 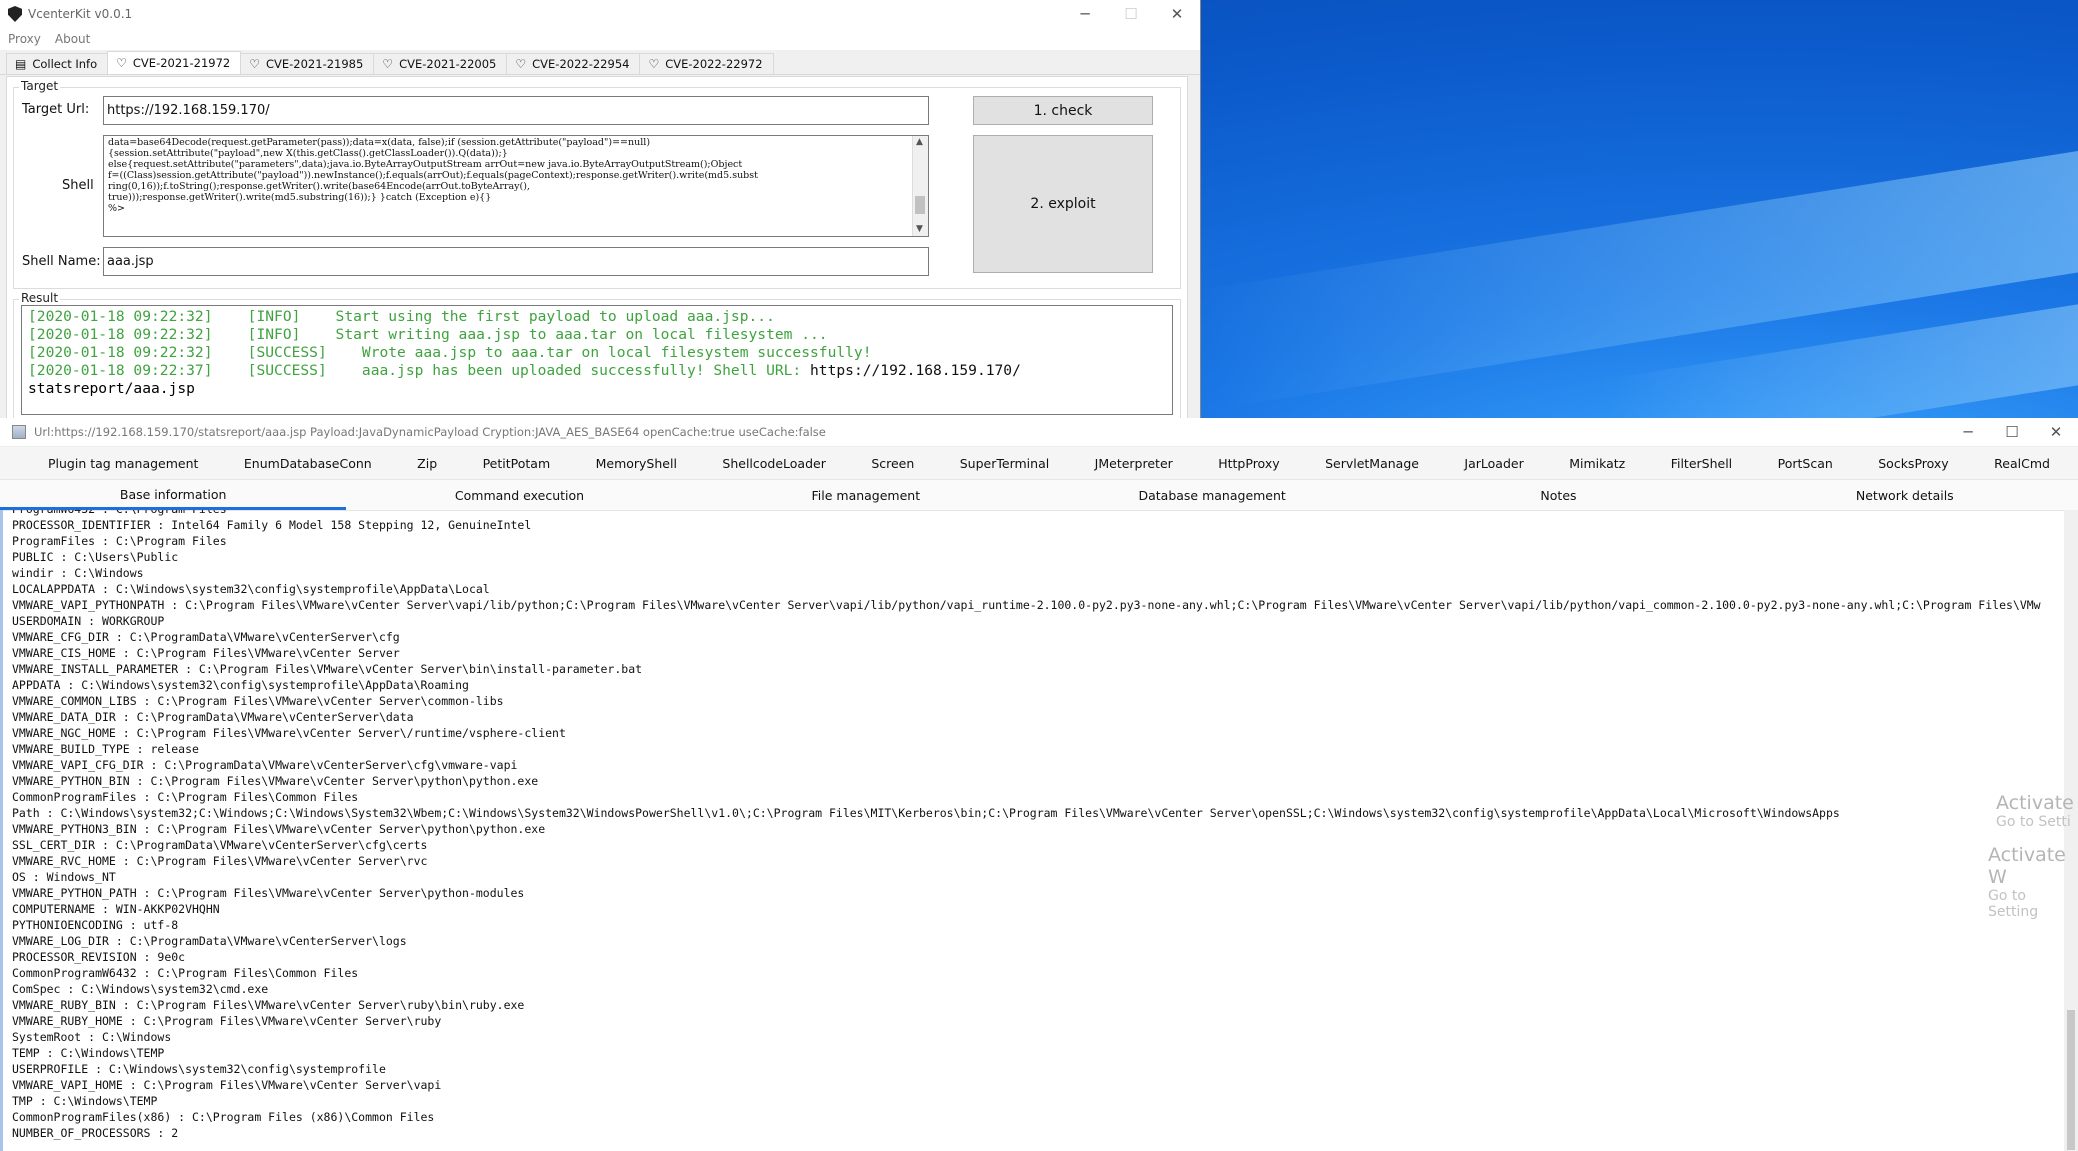 I want to click on plugin-screen: Screen, so click(x=892, y=463).